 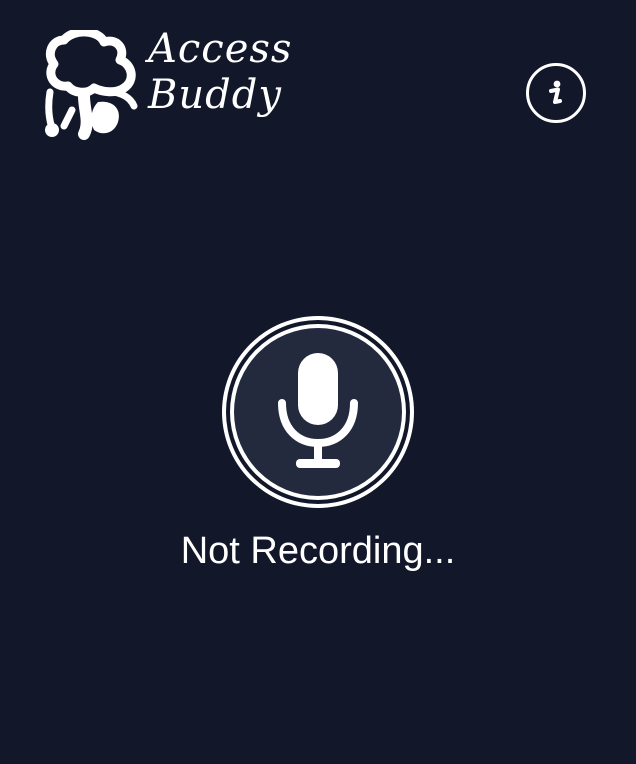 I want to click on logo-wordmark: Access Buddy, so click(x=220, y=72).